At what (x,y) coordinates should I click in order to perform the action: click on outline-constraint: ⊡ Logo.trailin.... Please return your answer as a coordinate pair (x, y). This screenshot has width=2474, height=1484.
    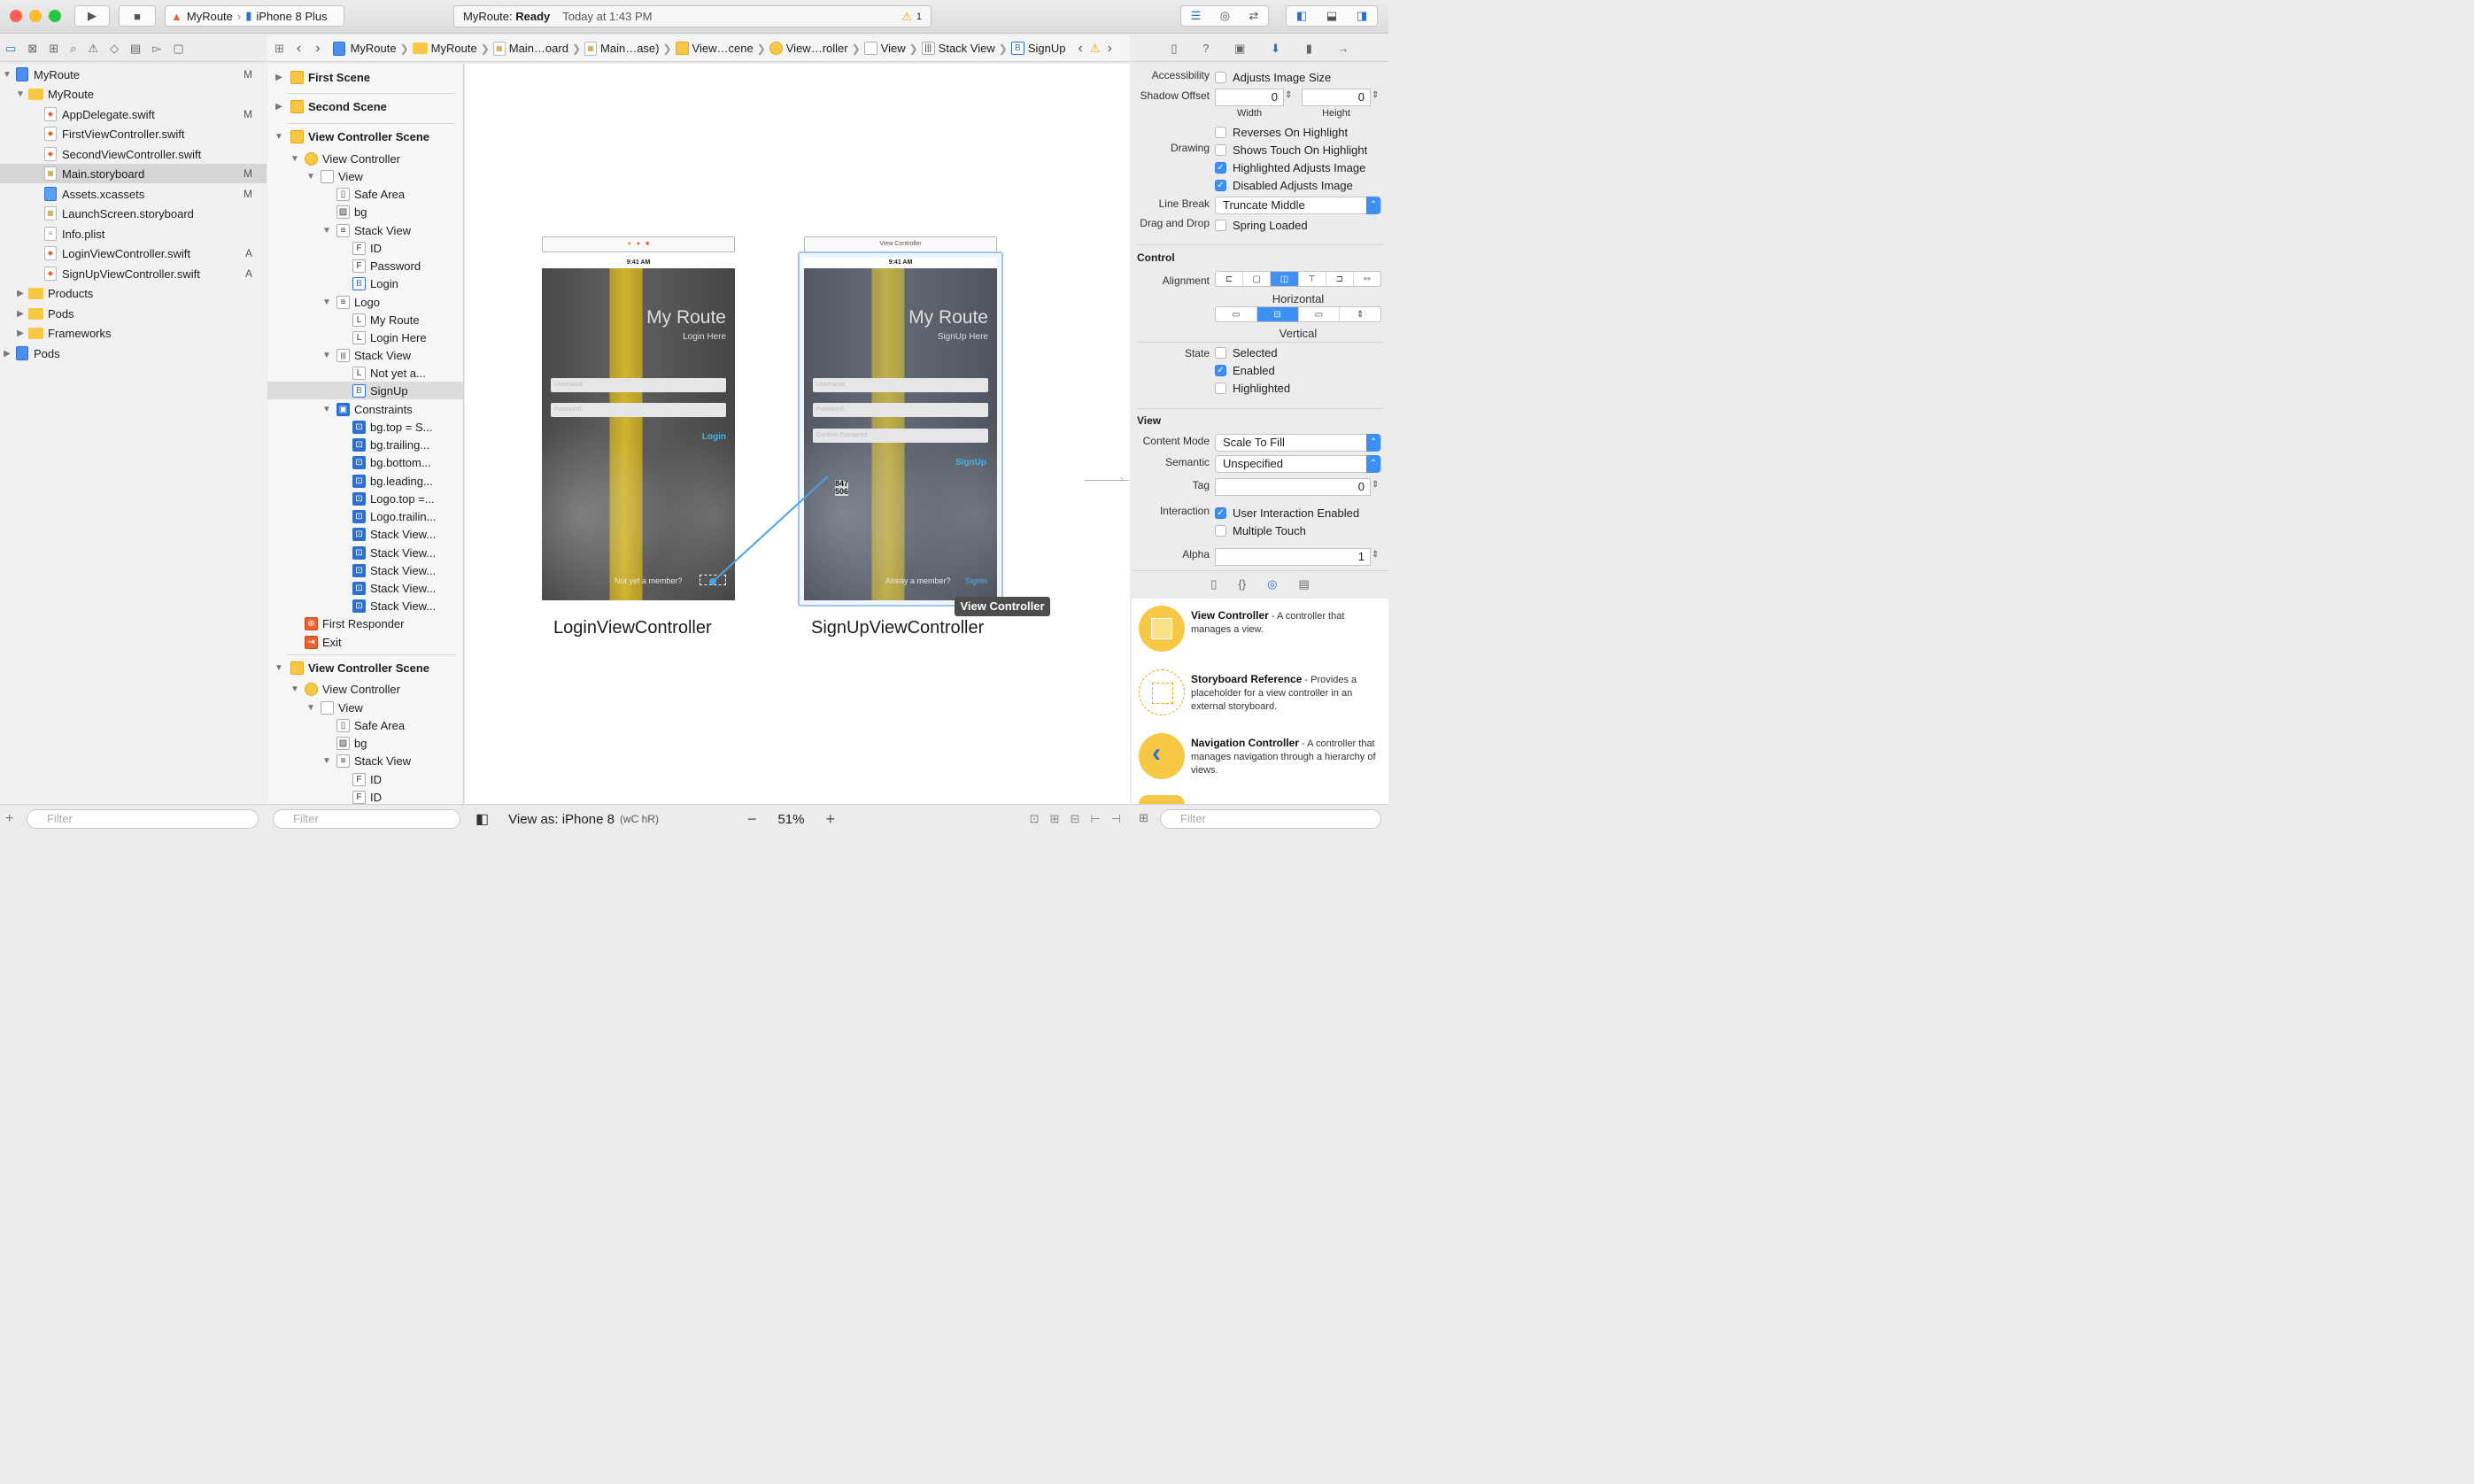
    Looking at the image, I should click on (365, 516).